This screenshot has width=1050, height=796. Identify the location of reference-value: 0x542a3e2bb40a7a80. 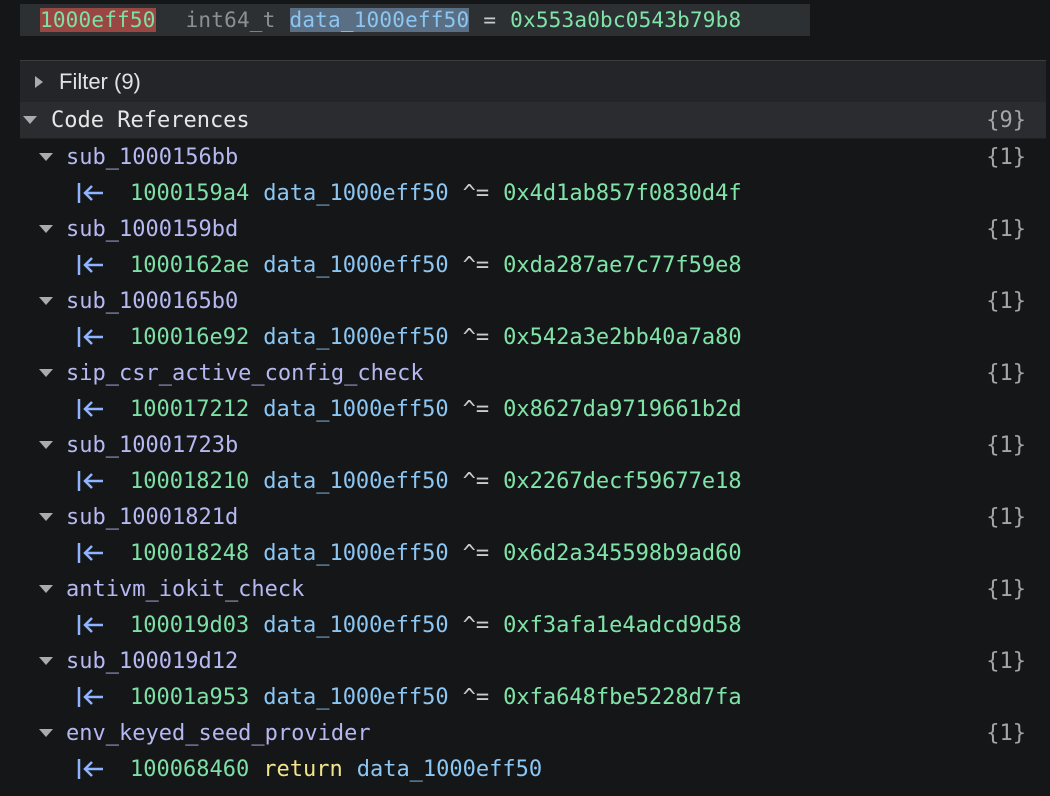
(622, 337).